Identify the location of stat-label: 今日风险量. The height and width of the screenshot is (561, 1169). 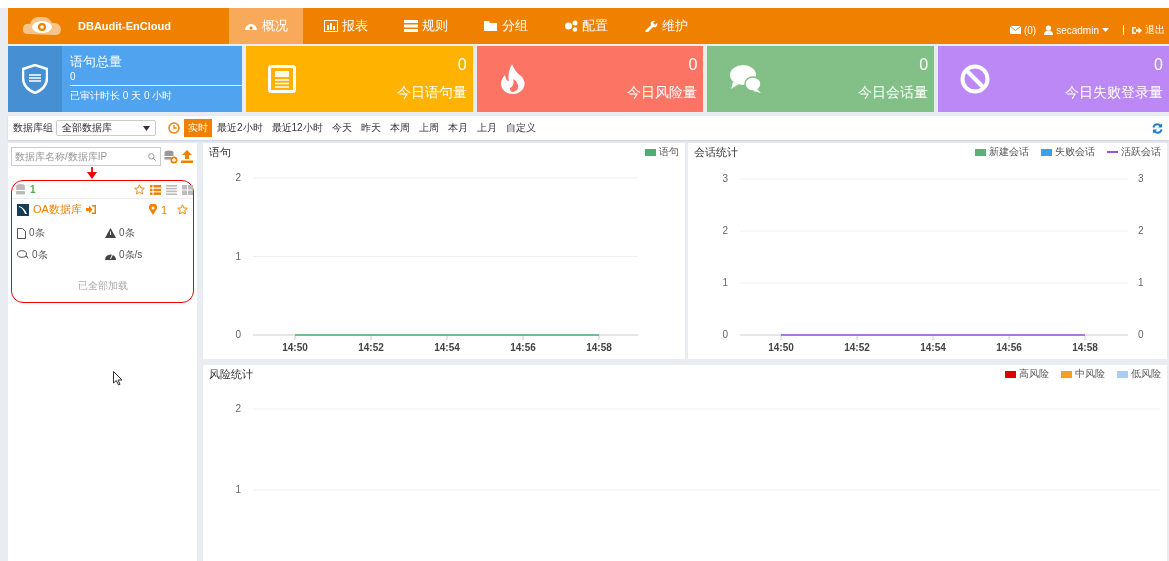
(662, 93).